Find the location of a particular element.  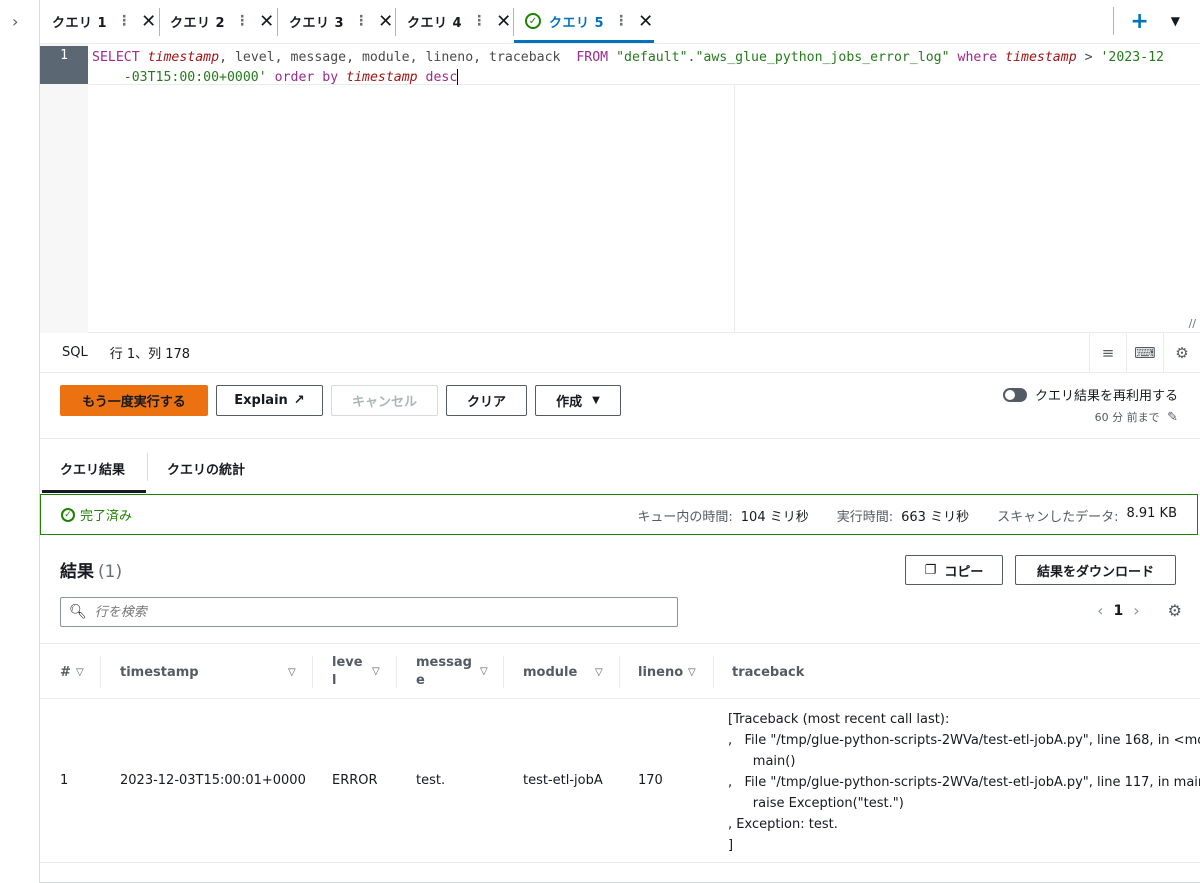

col-label-line: e is located at coordinates (420, 680).